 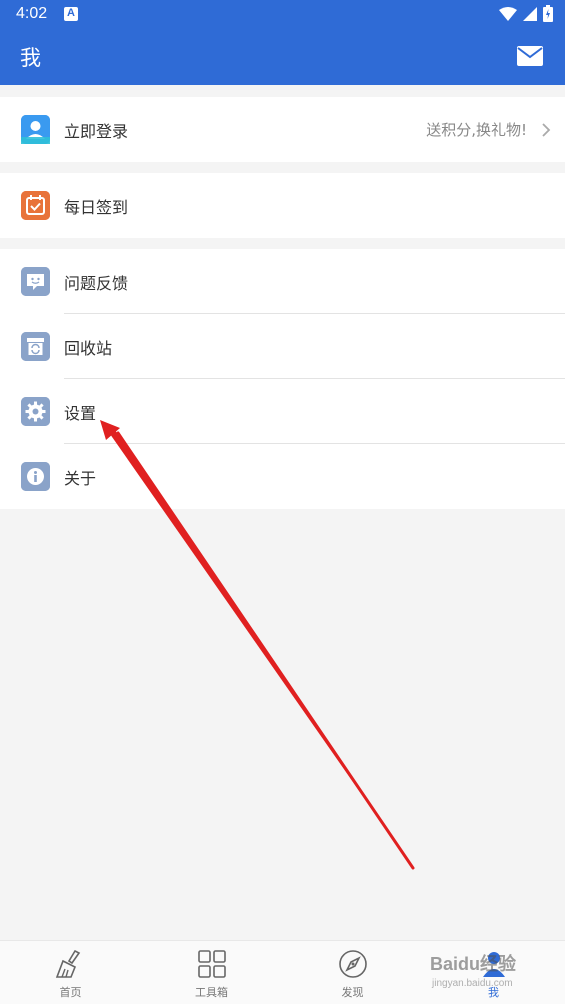 I want to click on login-section: 立即登录 送积分,换礼物!, so click(x=282, y=129).